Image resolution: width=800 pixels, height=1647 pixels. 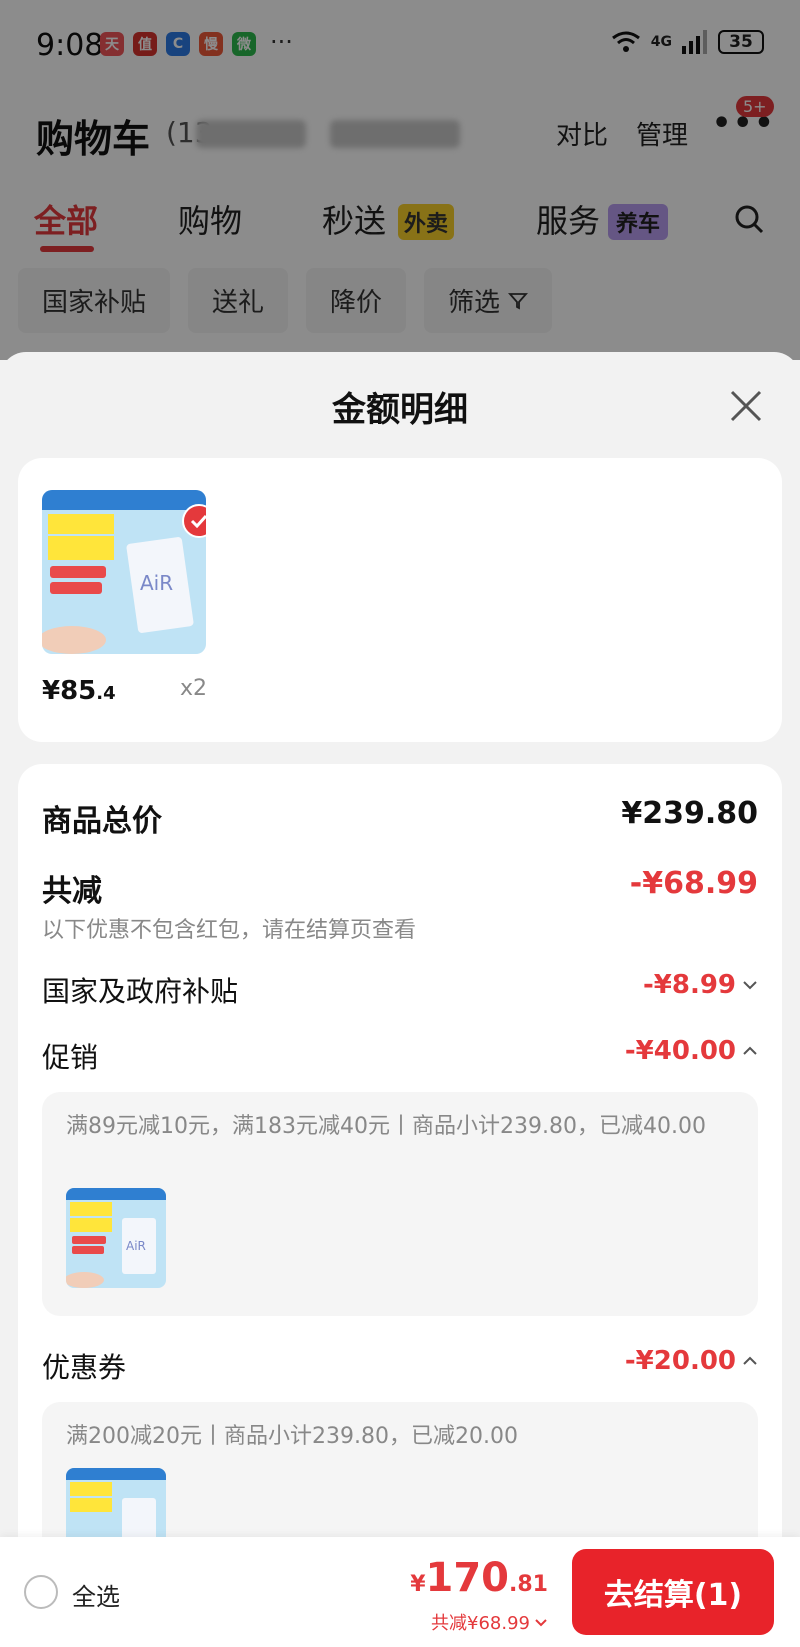 I want to click on total-saved: 共减¥68.99, so click(x=489, y=1622).